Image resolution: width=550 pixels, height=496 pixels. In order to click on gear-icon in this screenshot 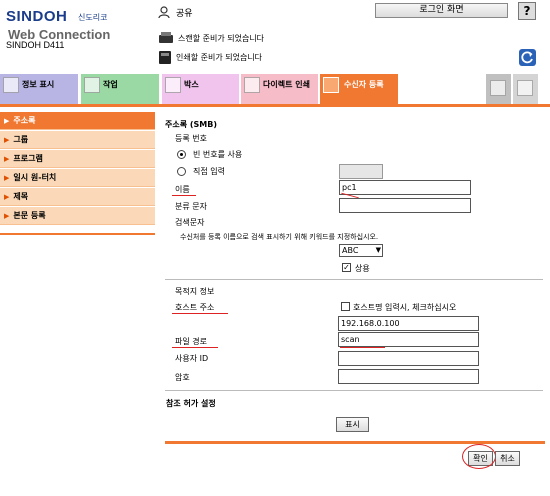, I will do `click(498, 88)`.